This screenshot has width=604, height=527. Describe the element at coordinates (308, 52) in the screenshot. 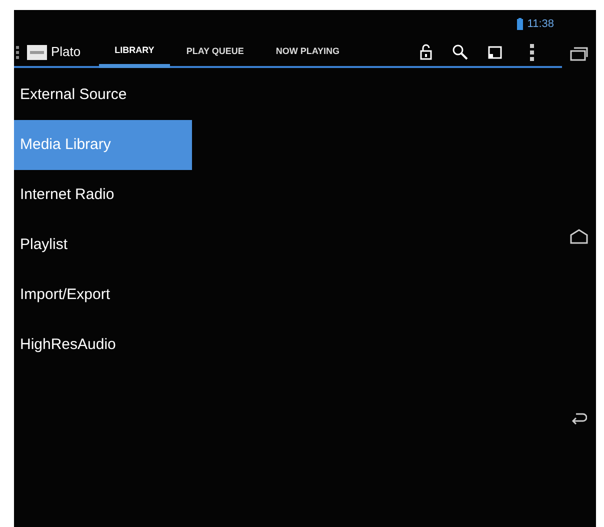

I see `tab: NOW PLAYING` at that location.